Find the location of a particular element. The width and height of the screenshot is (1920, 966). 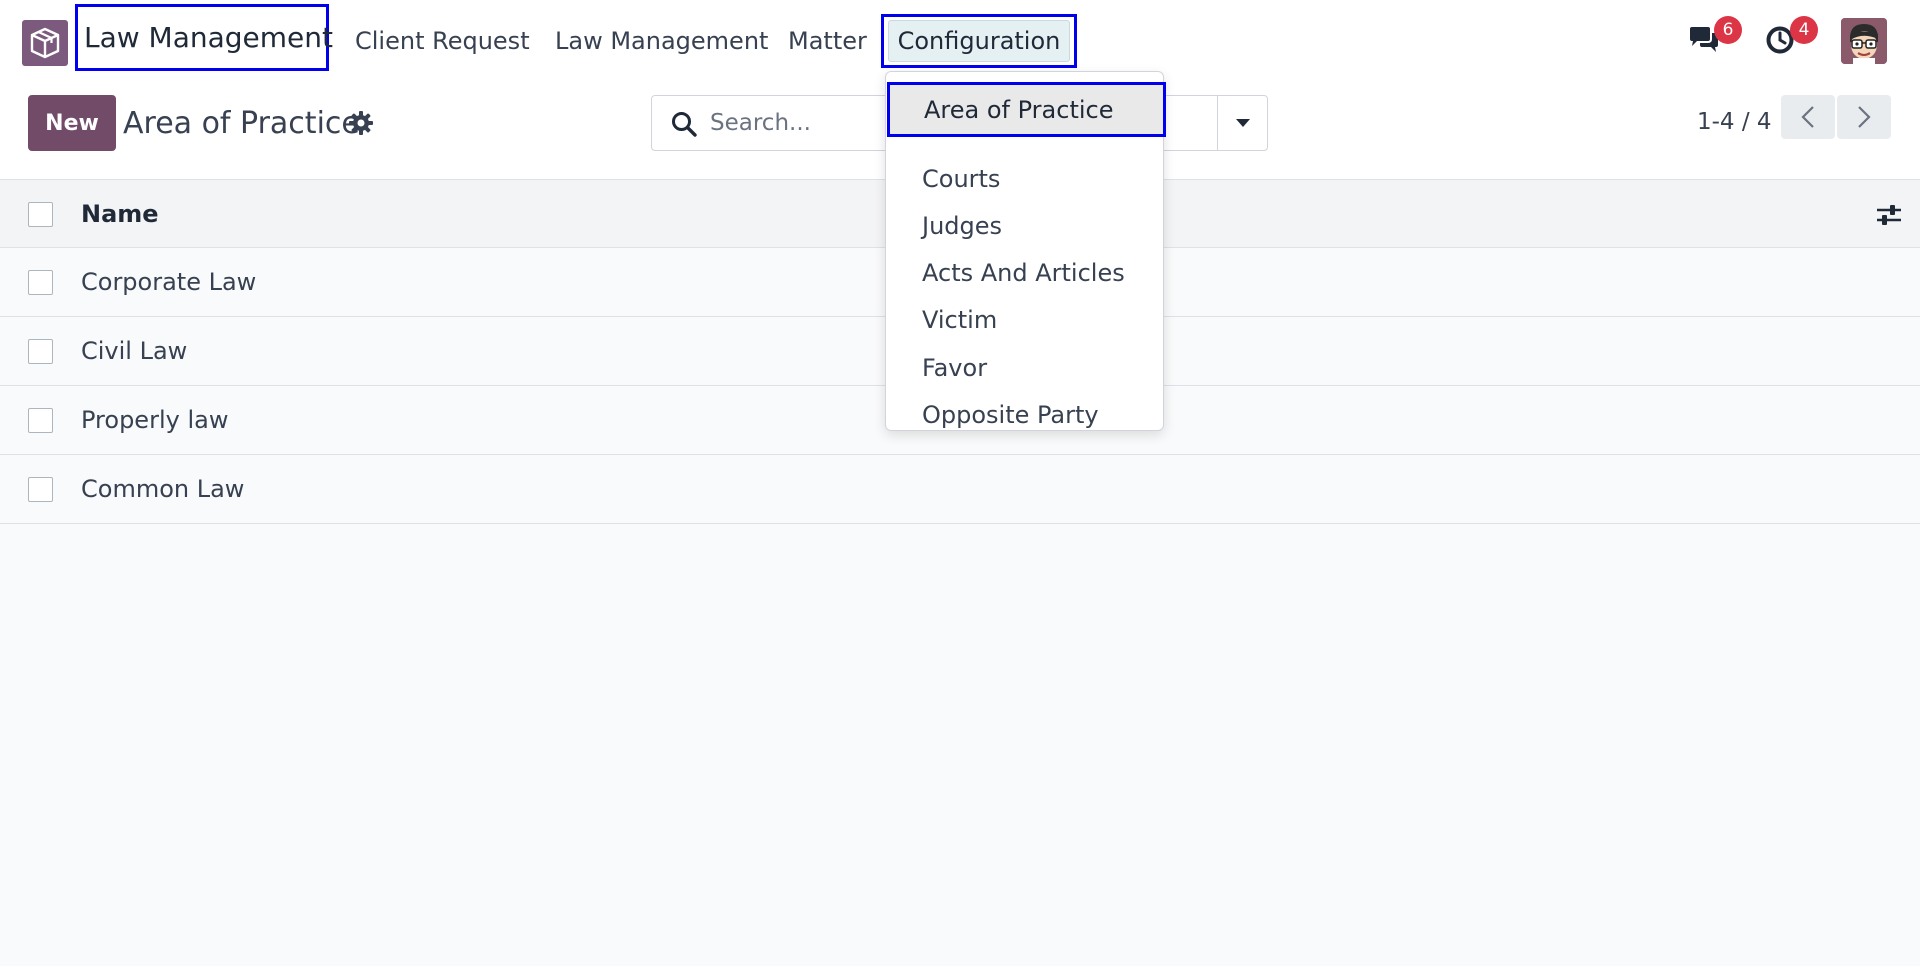

avatar-face-icon is located at coordinates (1864, 41).